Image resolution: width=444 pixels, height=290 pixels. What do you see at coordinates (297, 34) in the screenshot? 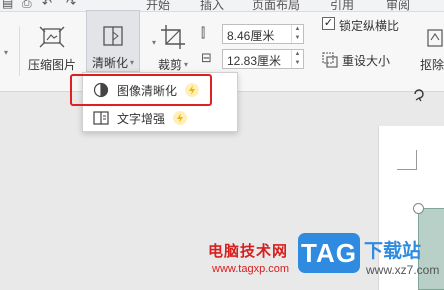
I see `height-spinner: ▲ ▼` at bounding box center [297, 34].